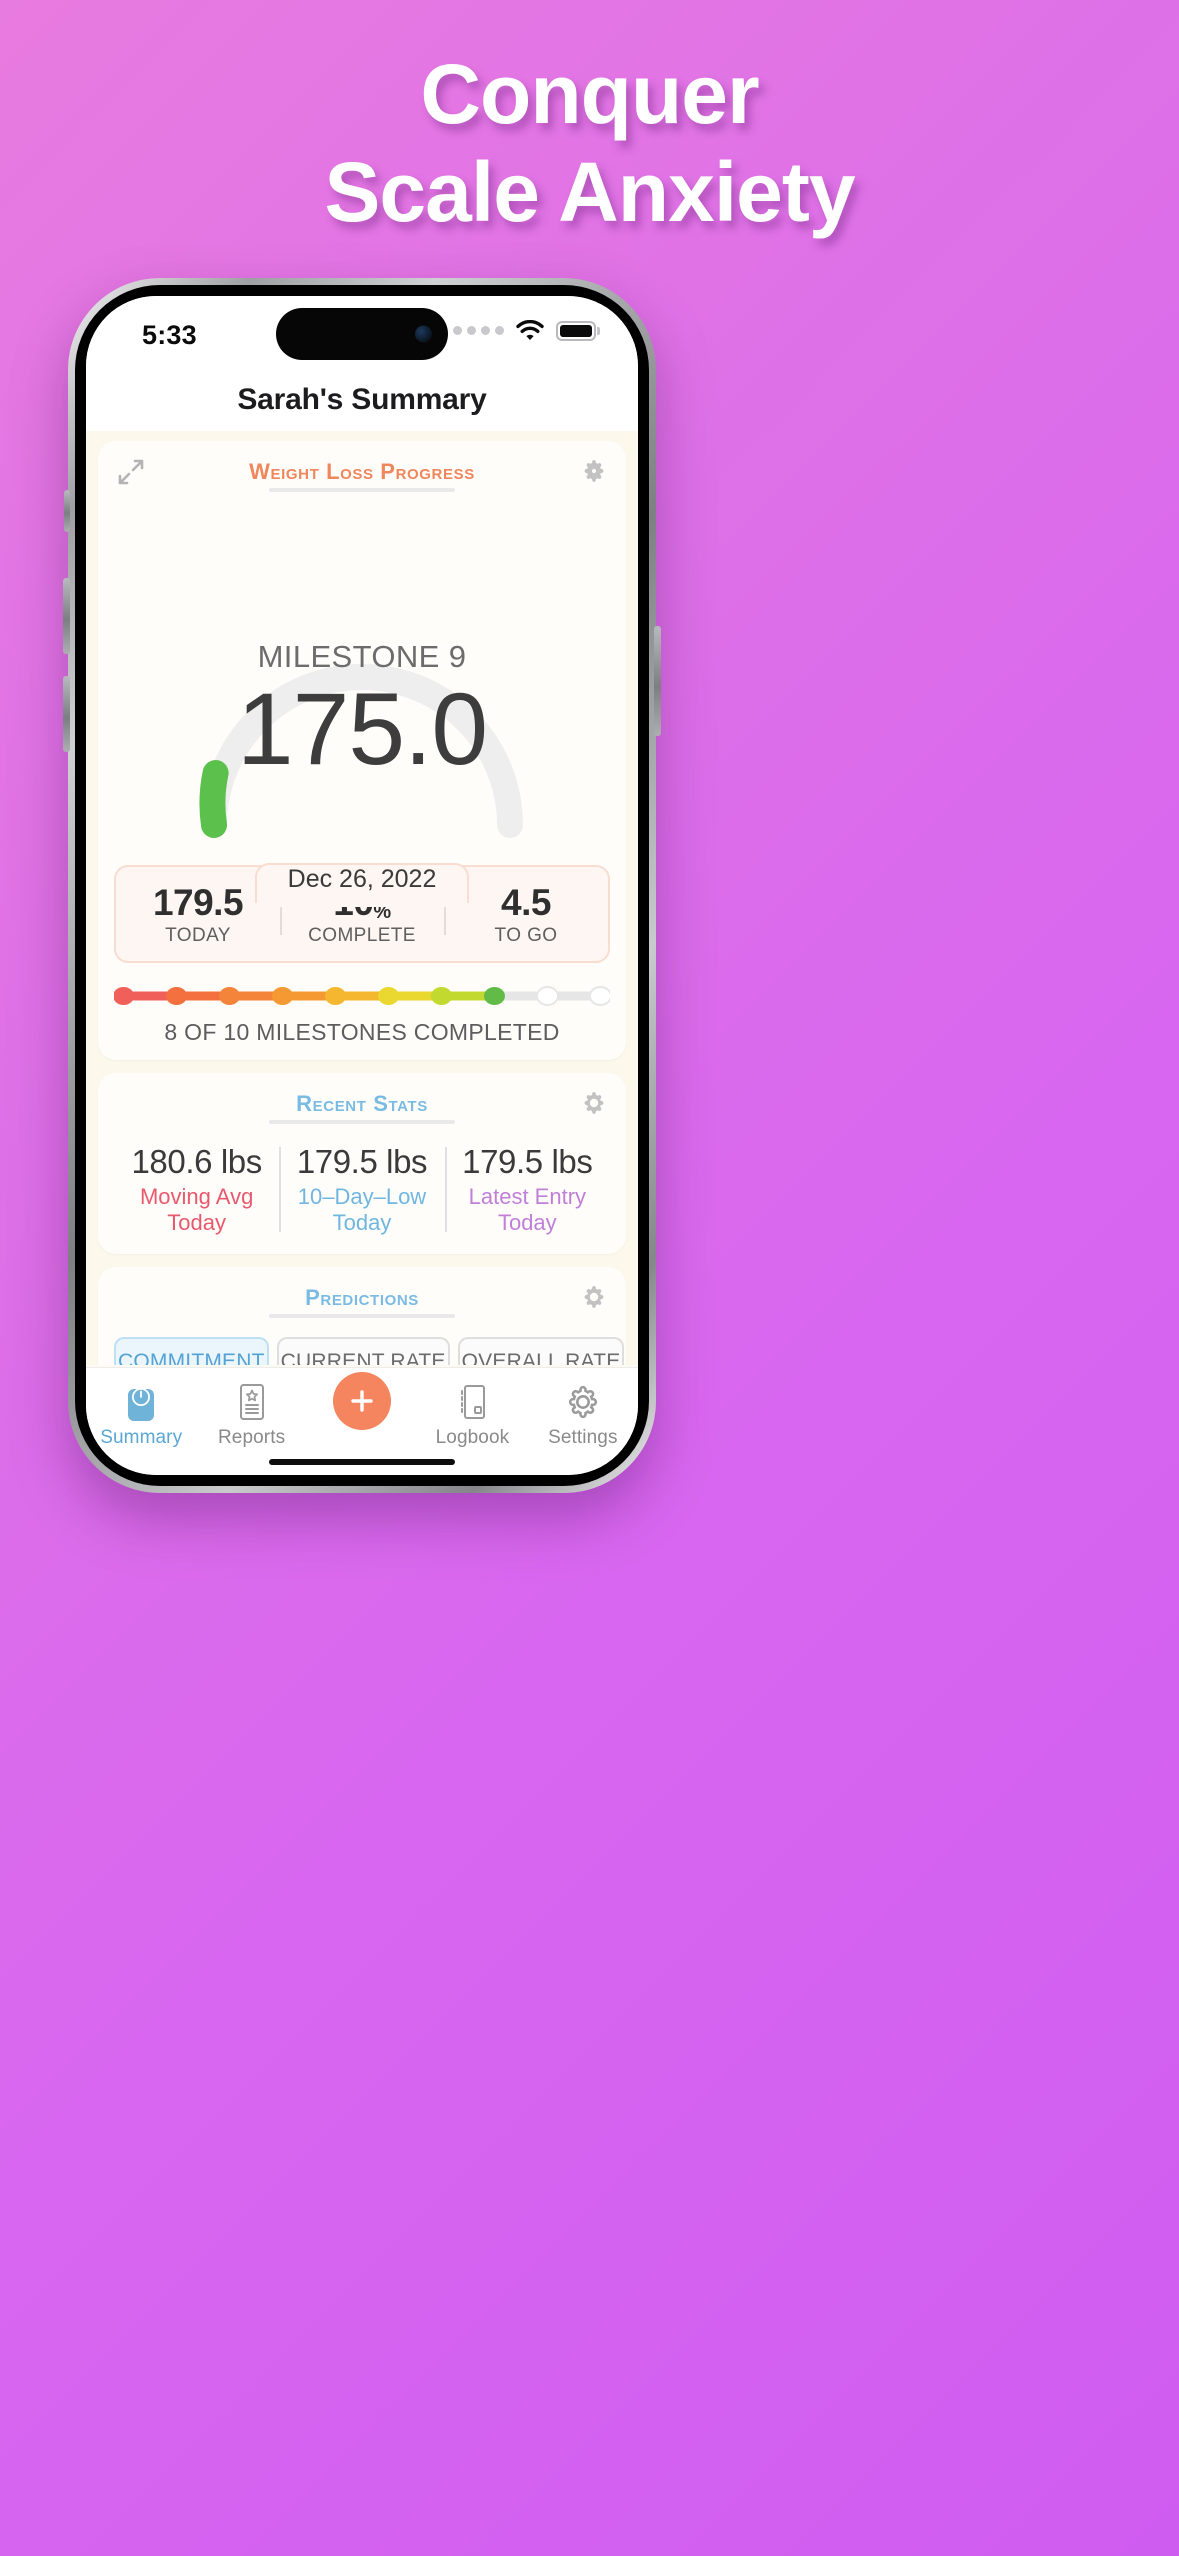 This screenshot has width=1179, height=2556. What do you see at coordinates (362, 1462) in the screenshot?
I see `home-indicator` at bounding box center [362, 1462].